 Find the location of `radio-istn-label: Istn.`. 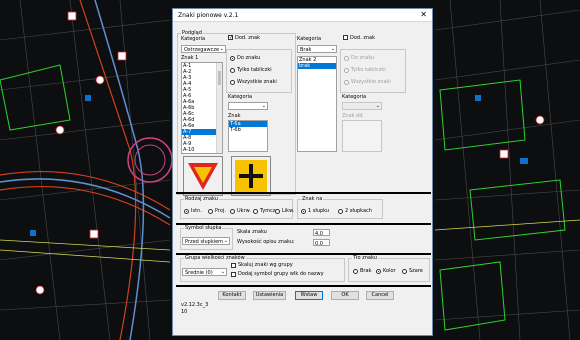

radio-istn-label: Istn. is located at coordinates (196, 211).